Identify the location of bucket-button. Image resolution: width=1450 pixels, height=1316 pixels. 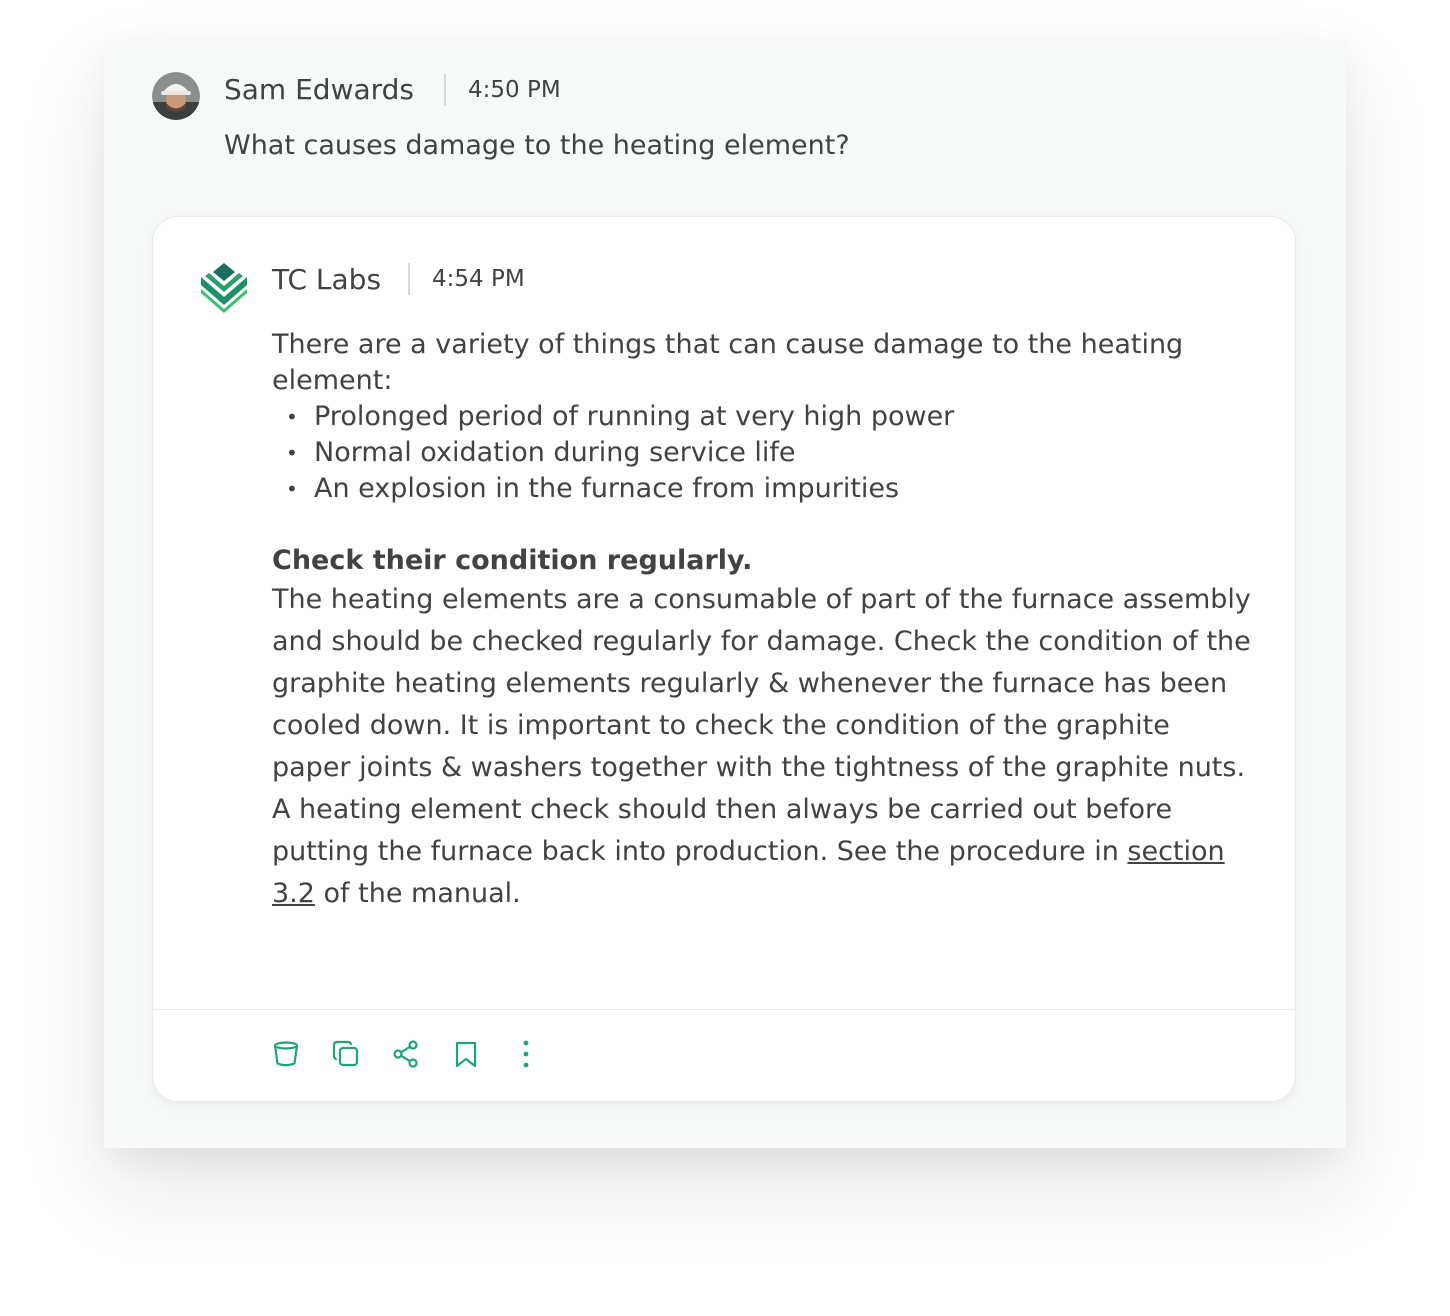
(286, 1054).